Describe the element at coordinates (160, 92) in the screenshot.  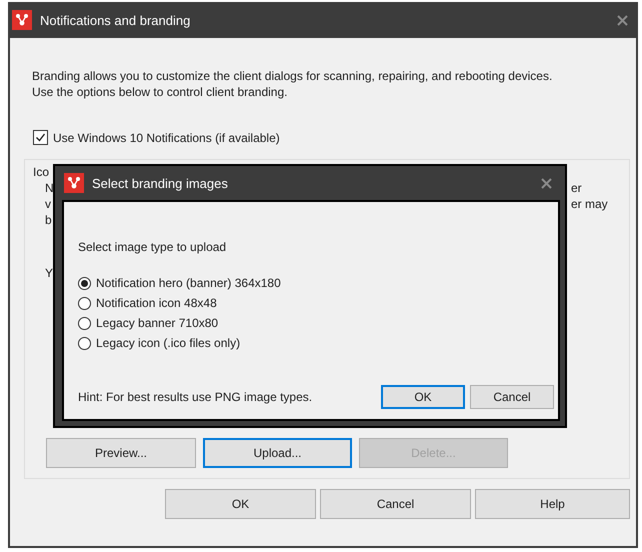
I see `description-text: Use the options below to control client branding.` at that location.